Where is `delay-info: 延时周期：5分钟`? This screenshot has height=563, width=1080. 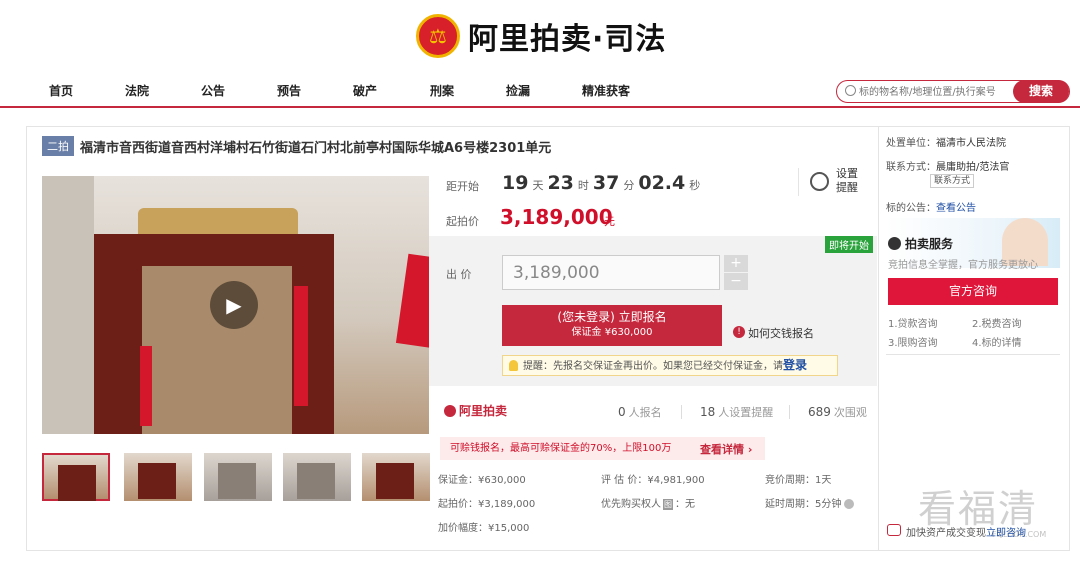 delay-info: 延时周期：5分钟 is located at coordinates (810, 502).